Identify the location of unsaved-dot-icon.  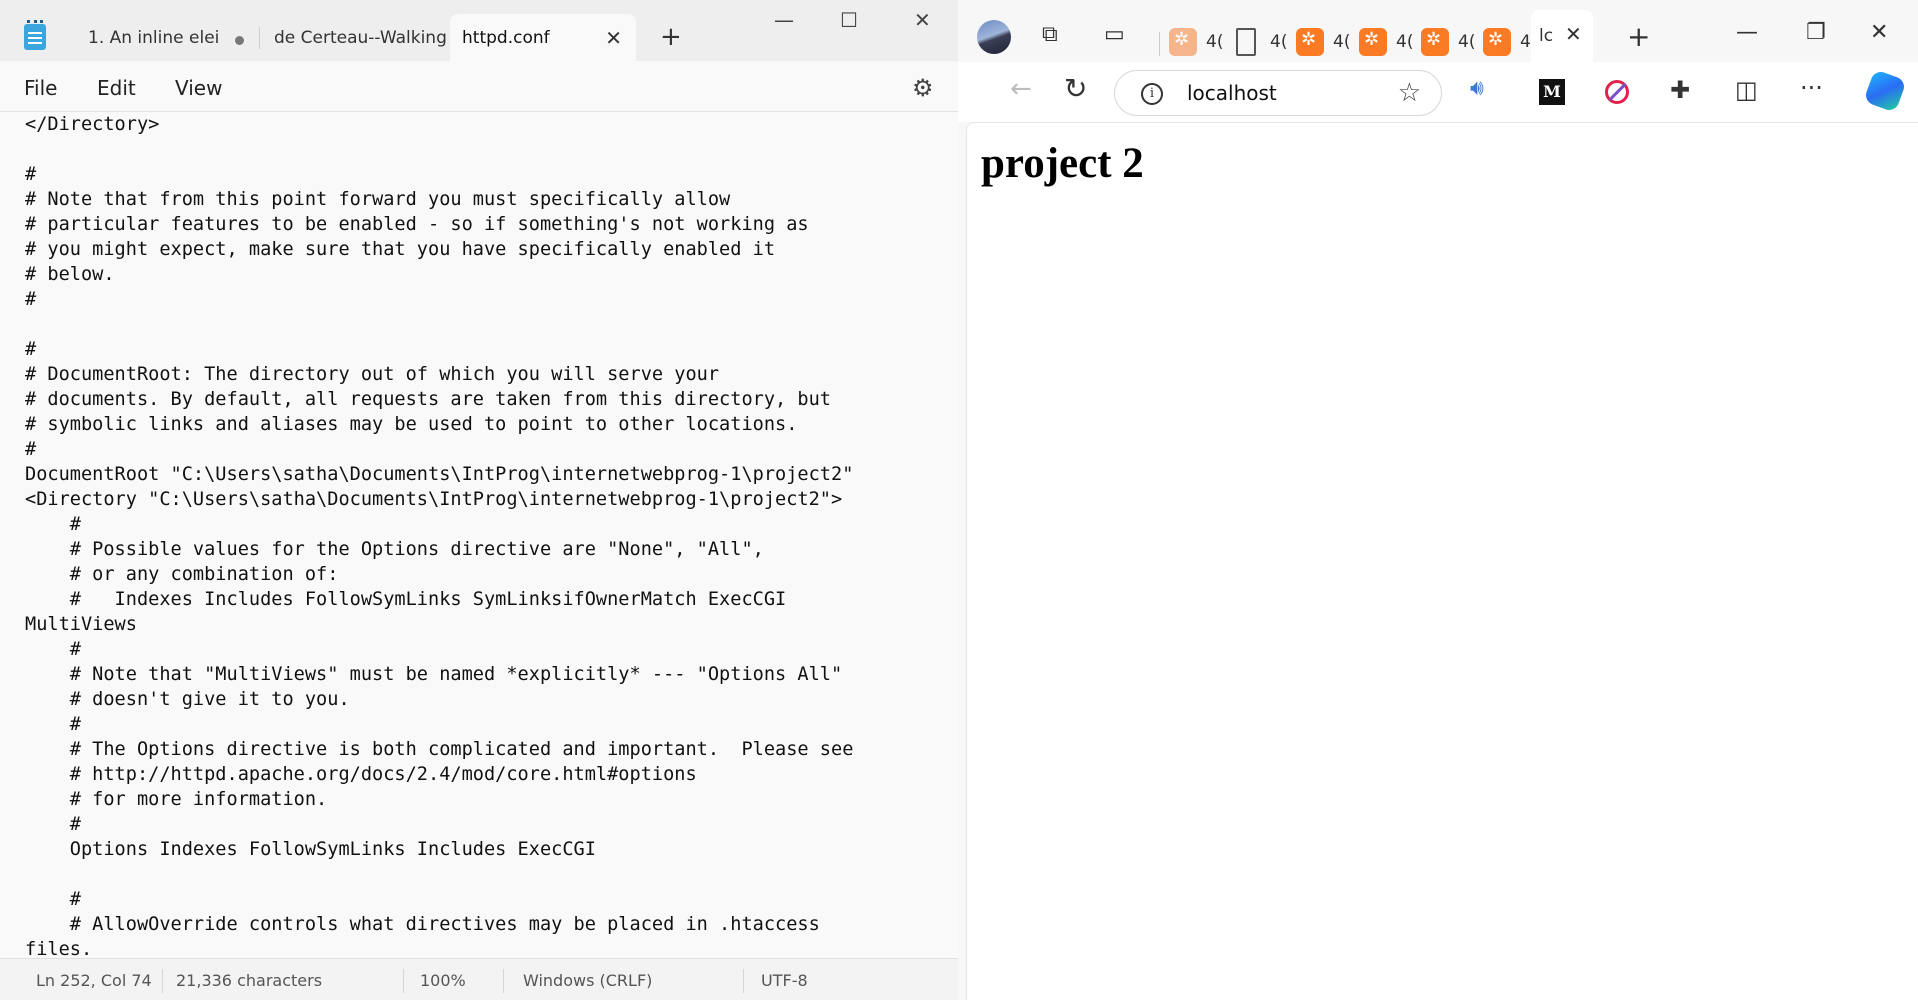
(239, 40).